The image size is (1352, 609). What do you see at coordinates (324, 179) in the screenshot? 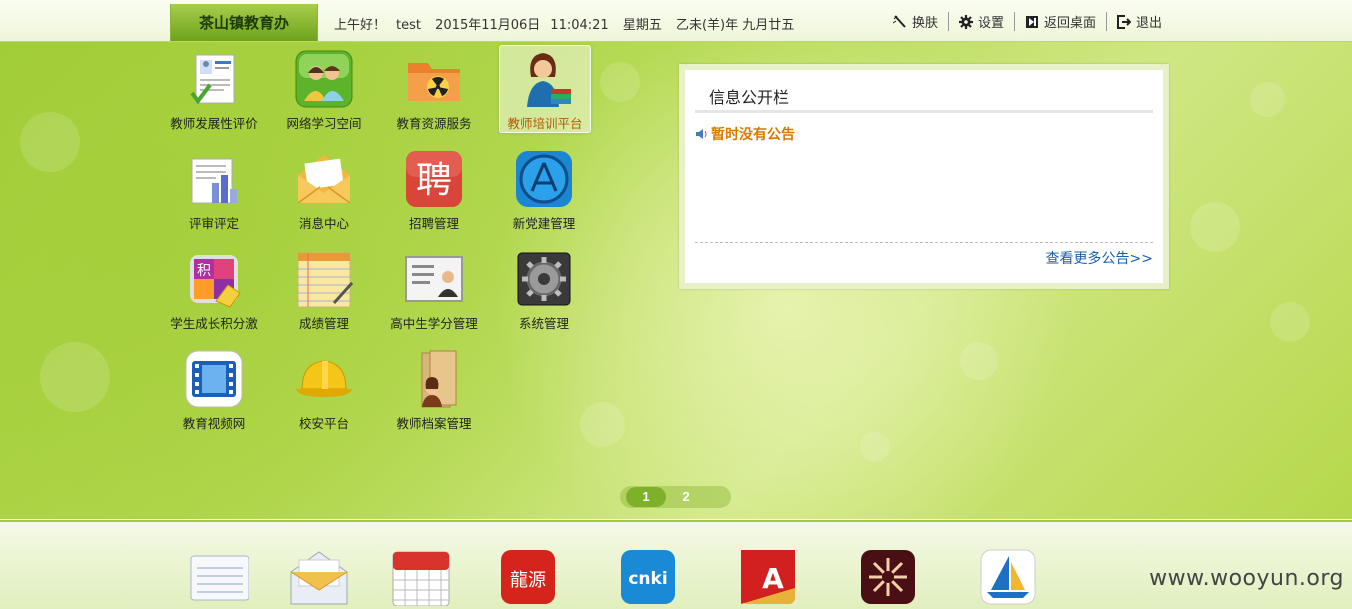
I see `envelope-icon` at bounding box center [324, 179].